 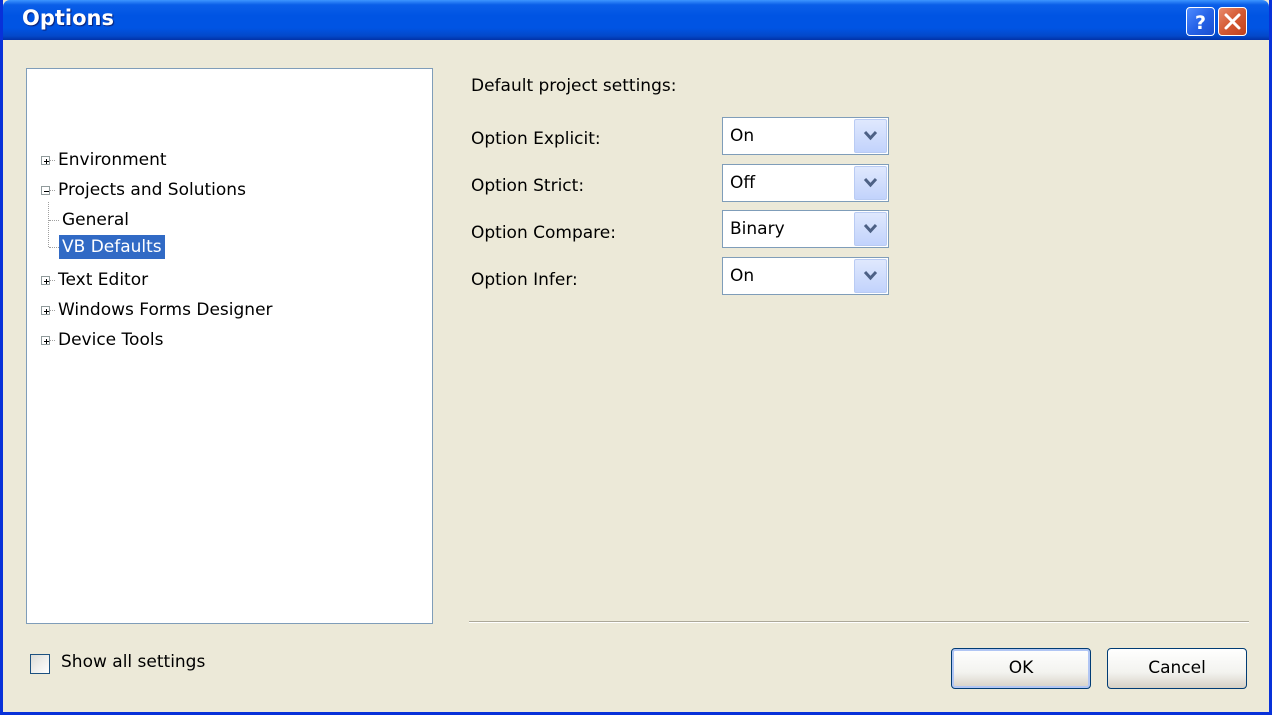 What do you see at coordinates (536, 139) in the screenshot?
I see `option-explicit-label: Option Explicit:` at bounding box center [536, 139].